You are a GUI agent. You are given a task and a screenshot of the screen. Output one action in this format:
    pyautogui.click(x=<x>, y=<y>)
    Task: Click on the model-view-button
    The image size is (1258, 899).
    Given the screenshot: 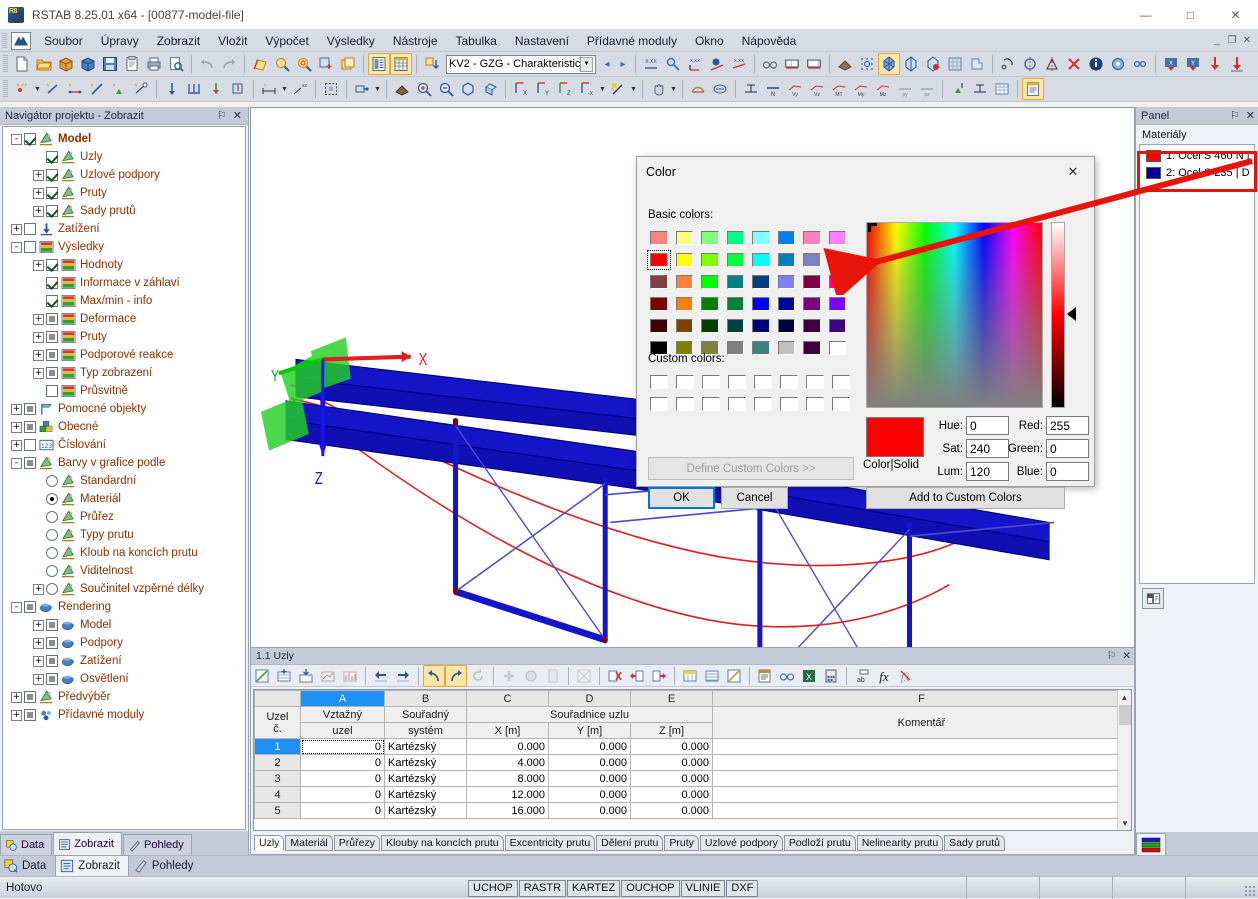 What is the action you would take?
    pyautogui.click(x=889, y=64)
    